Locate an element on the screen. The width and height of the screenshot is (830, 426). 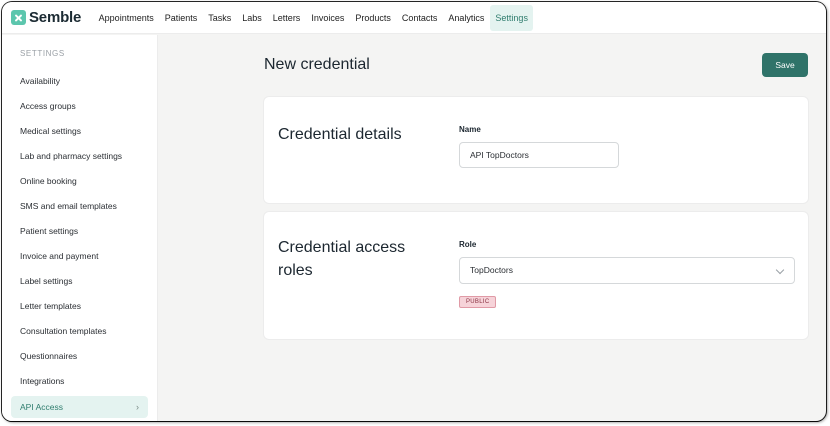
name-field-label: Name is located at coordinates (470, 129).